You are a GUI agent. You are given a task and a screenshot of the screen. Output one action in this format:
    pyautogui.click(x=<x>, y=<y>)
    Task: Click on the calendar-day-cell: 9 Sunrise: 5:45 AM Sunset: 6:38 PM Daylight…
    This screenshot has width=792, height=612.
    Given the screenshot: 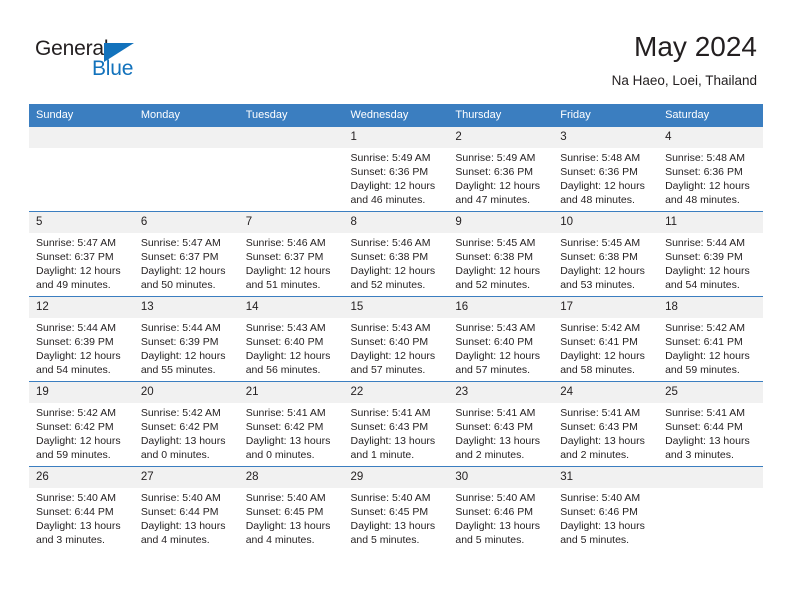 What is the action you would take?
    pyautogui.click(x=501, y=254)
    